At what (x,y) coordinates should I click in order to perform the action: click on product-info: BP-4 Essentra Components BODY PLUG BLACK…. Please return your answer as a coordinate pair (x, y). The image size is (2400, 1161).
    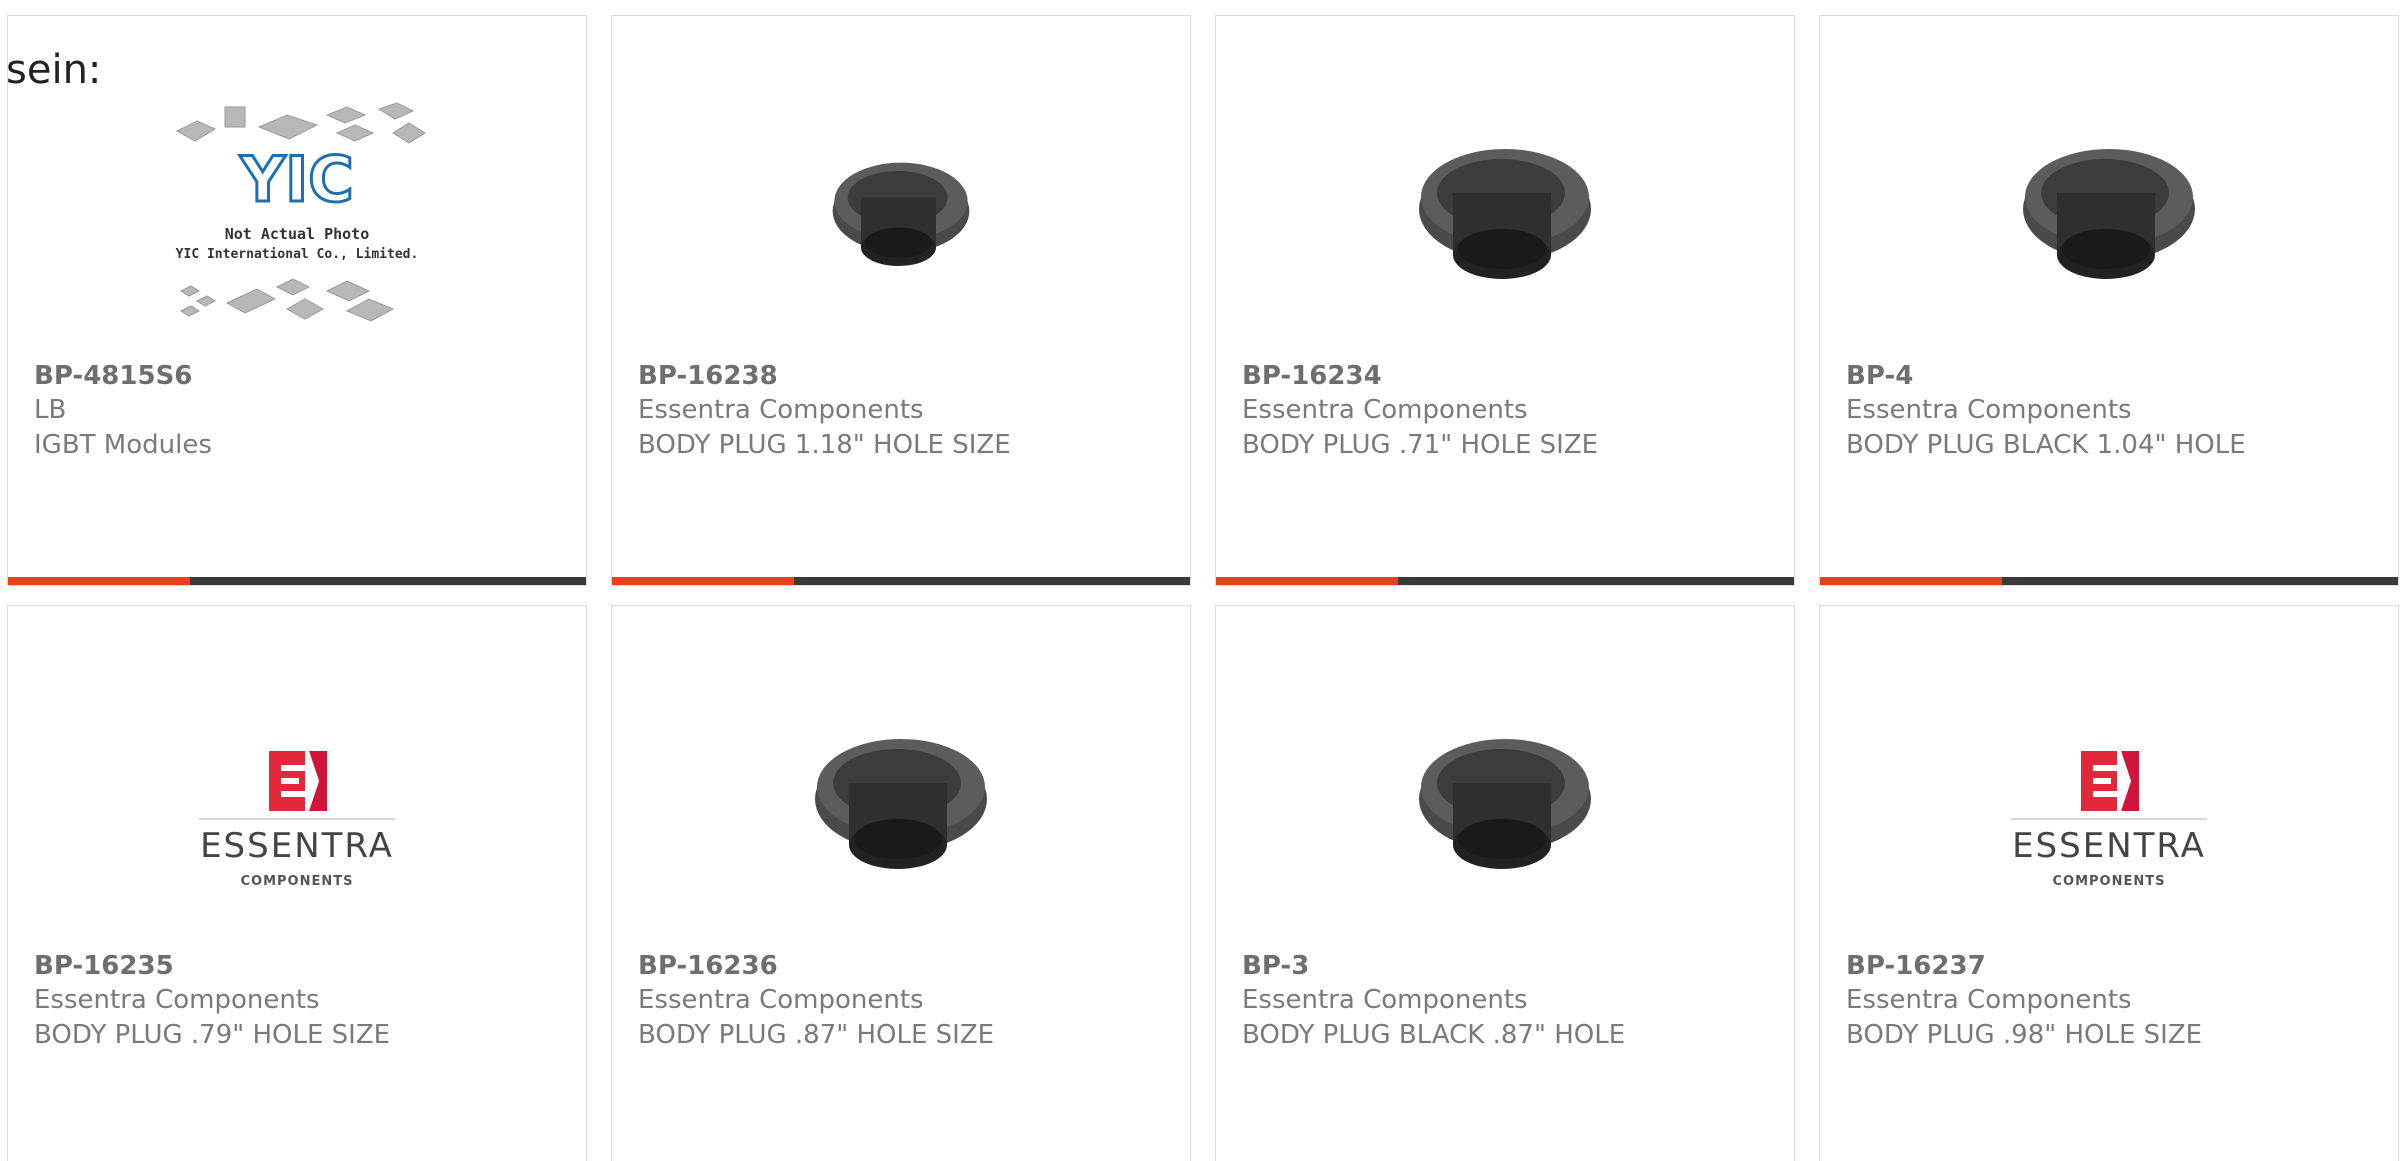
    Looking at the image, I should click on (2112, 411).